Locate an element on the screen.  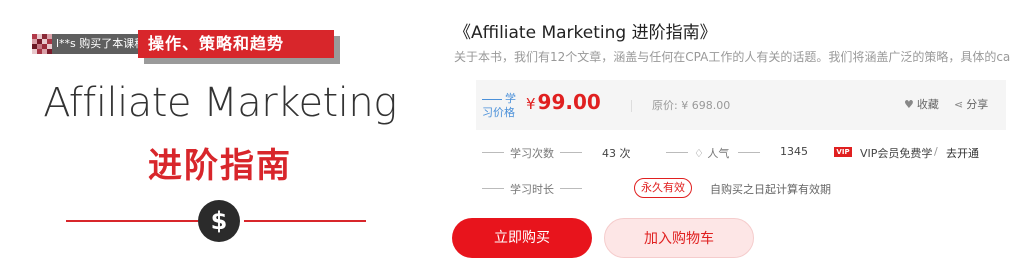
vip-text: VIP会员免费学 is located at coordinates (896, 153).